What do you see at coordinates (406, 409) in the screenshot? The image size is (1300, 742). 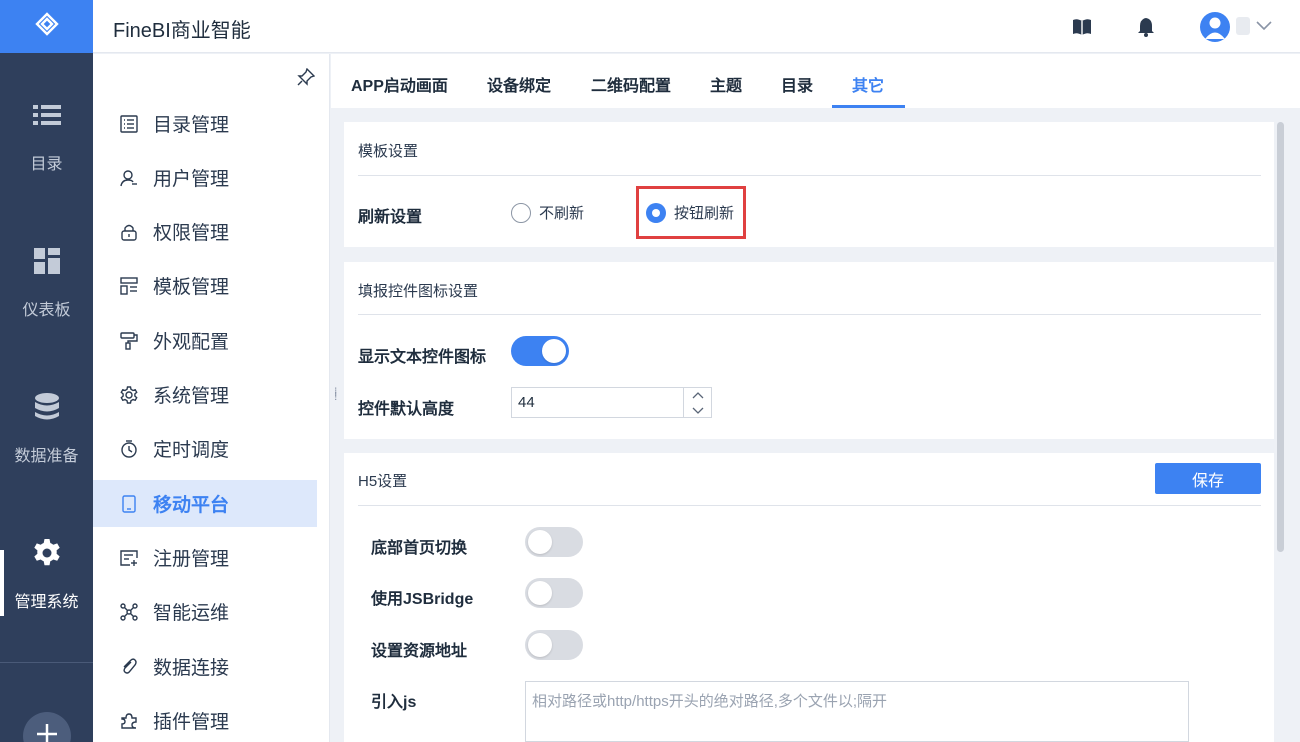 I see `default-height-label: 控件默认高度` at bounding box center [406, 409].